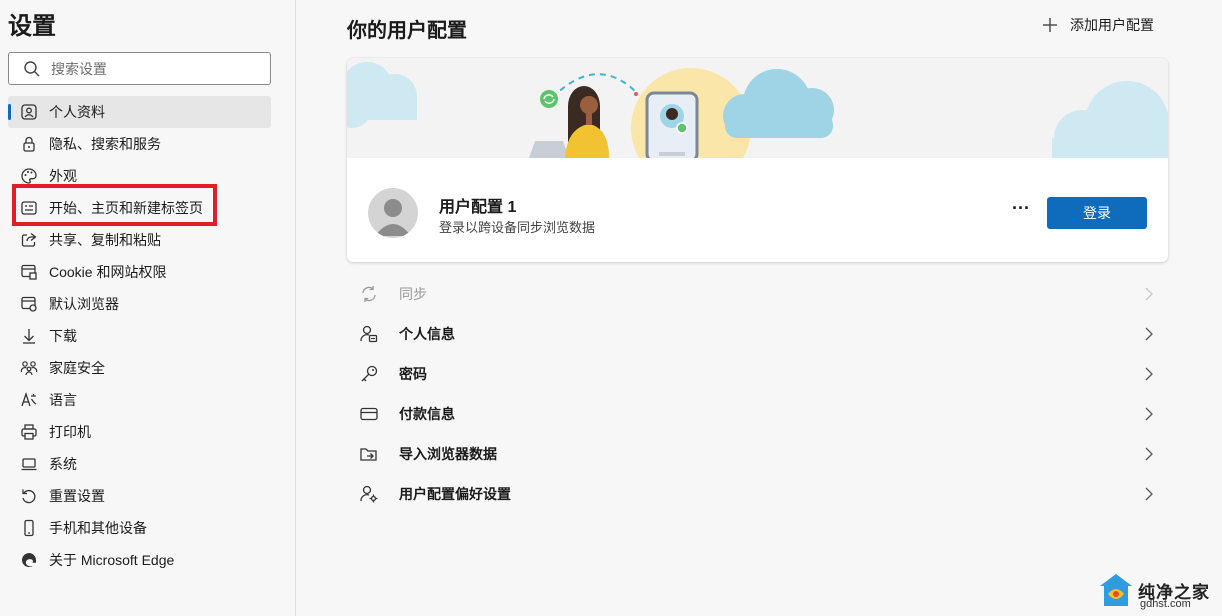  I want to click on watermark: 纯净之家 gdhst.com, so click(1156, 592).